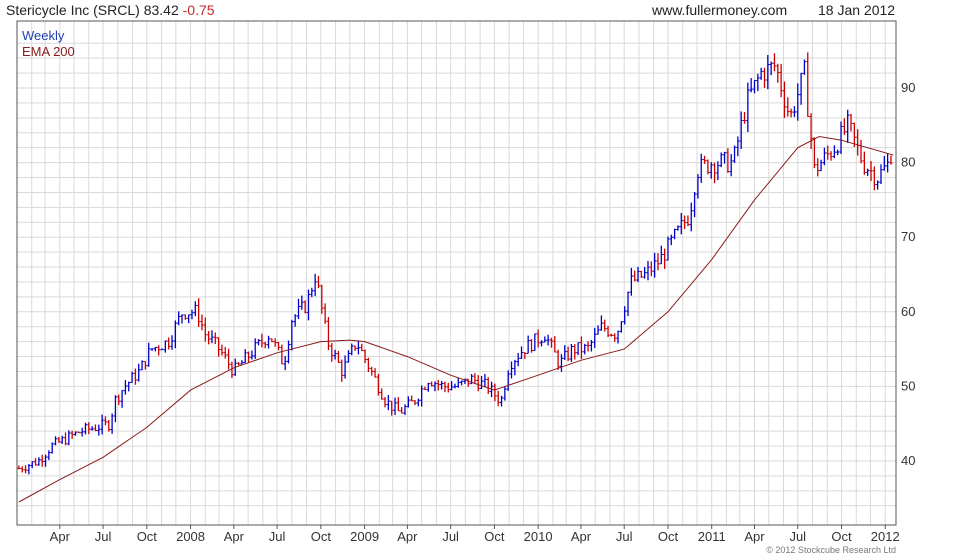 The width and height of the screenshot is (980, 560). What do you see at coordinates (908, 236) in the screenshot?
I see `y-tick-label: 70` at bounding box center [908, 236].